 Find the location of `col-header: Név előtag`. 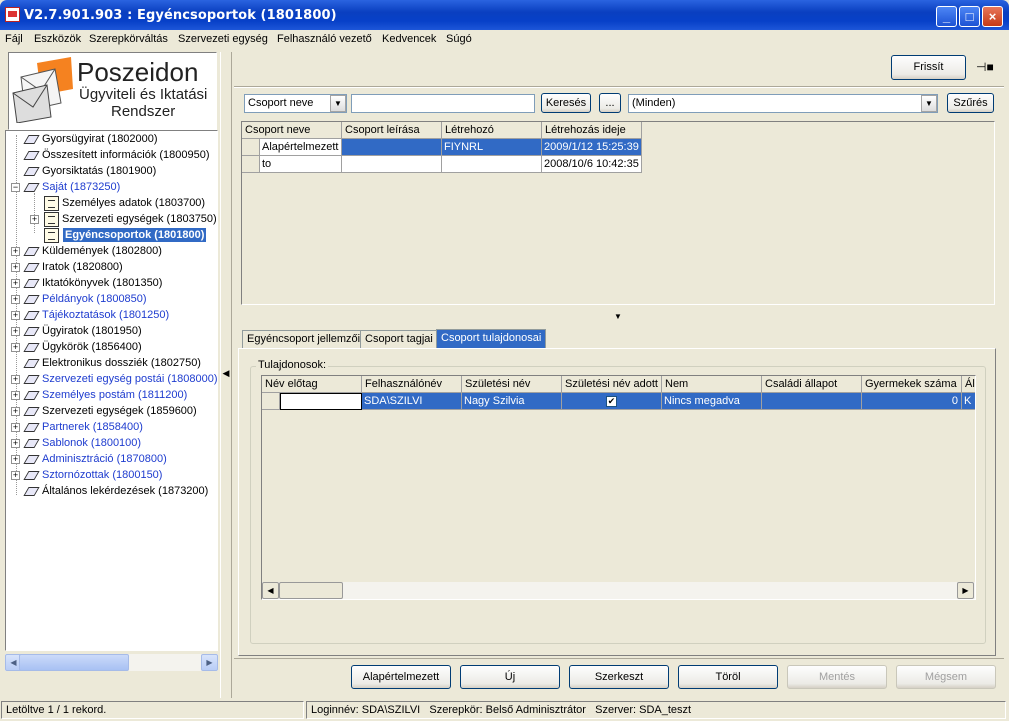

col-header: Név előtag is located at coordinates (312, 384).